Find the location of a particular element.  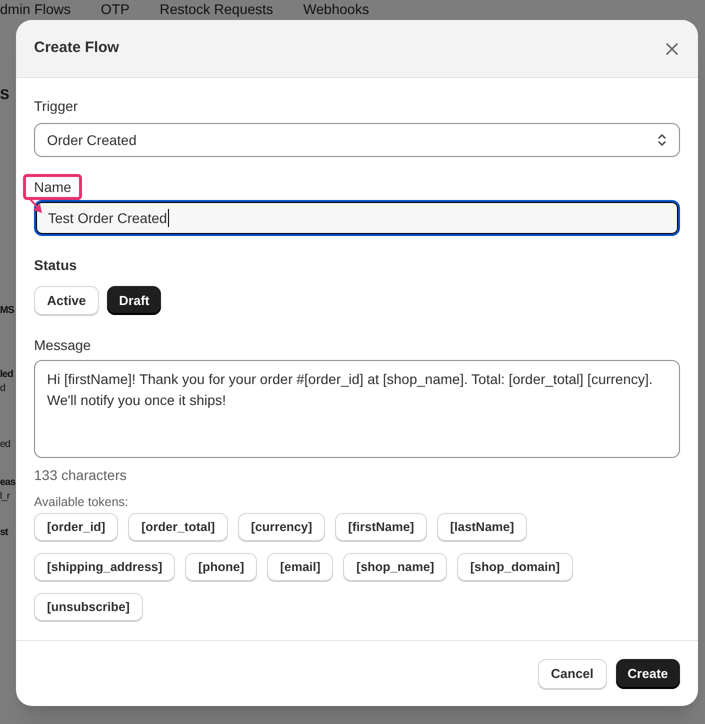

background-tab-label: Webhooks is located at coordinates (336, 9).